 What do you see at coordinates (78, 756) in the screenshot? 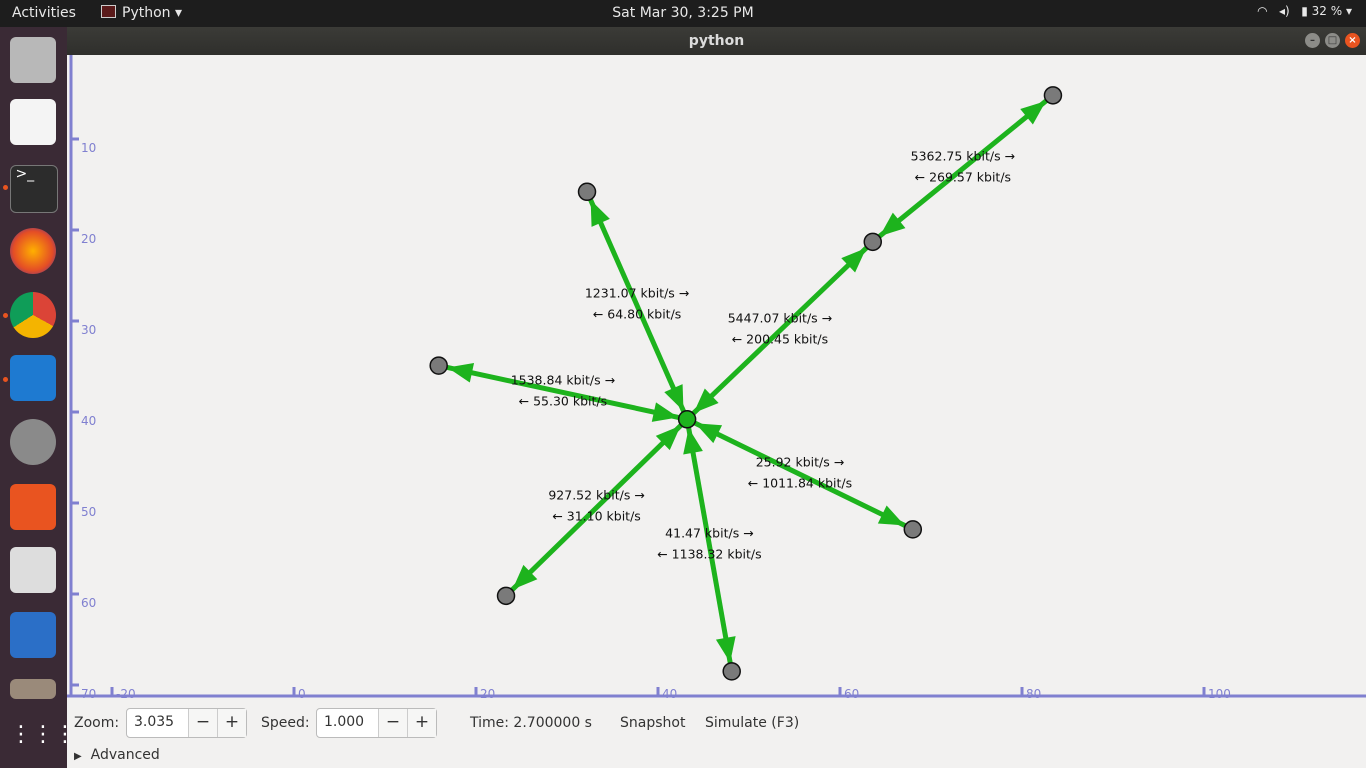
I see `triangle-right-icon: ▶` at bounding box center [78, 756].